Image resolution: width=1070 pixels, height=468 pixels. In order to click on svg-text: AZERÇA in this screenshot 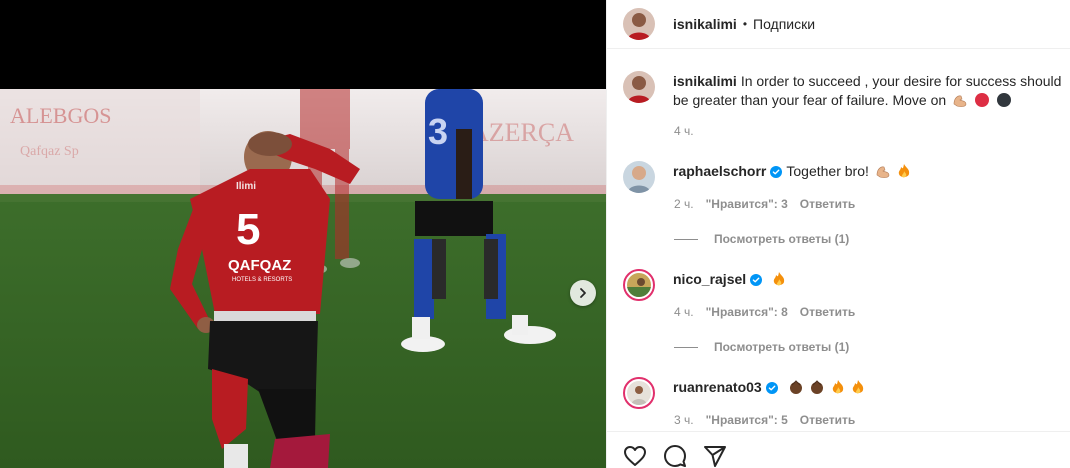, I will do `click(522, 132)`.